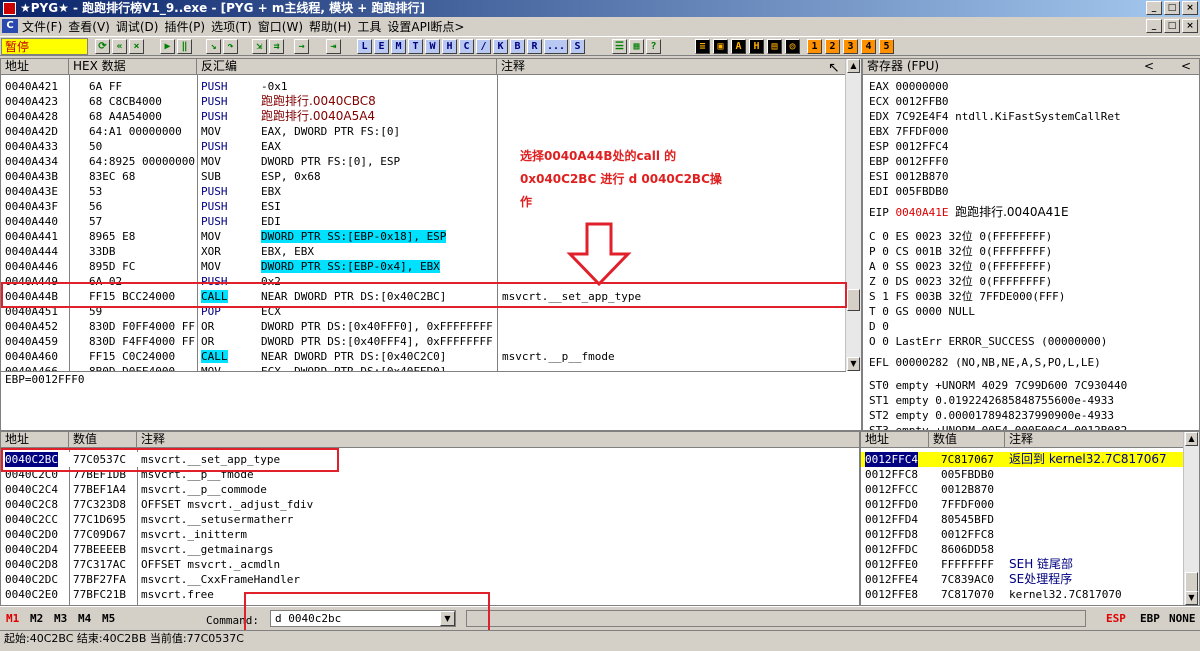 This screenshot has height=651, width=1200. I want to click on toolbar-letter-button: R, so click(534, 46).